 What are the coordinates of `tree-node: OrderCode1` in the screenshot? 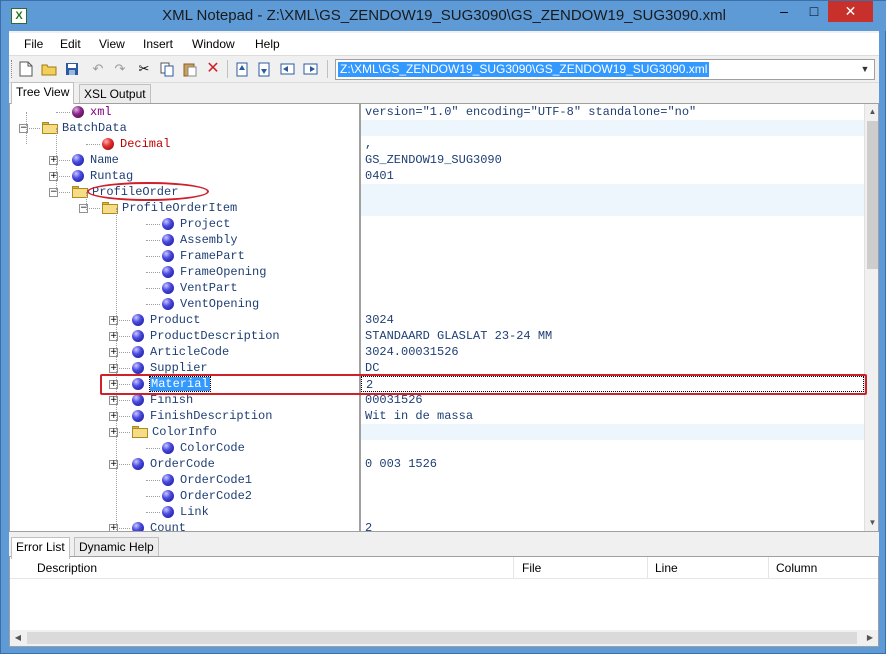 It's located at (184, 480).